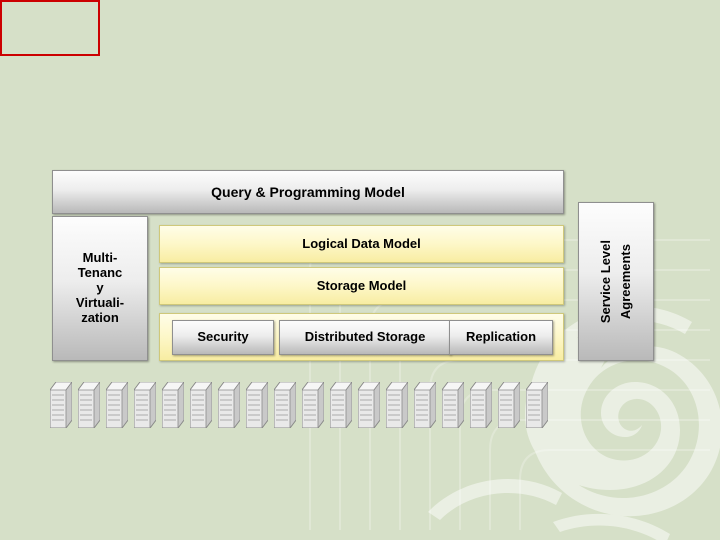  I want to click on storage-model-box: Storage Model, so click(361, 286).